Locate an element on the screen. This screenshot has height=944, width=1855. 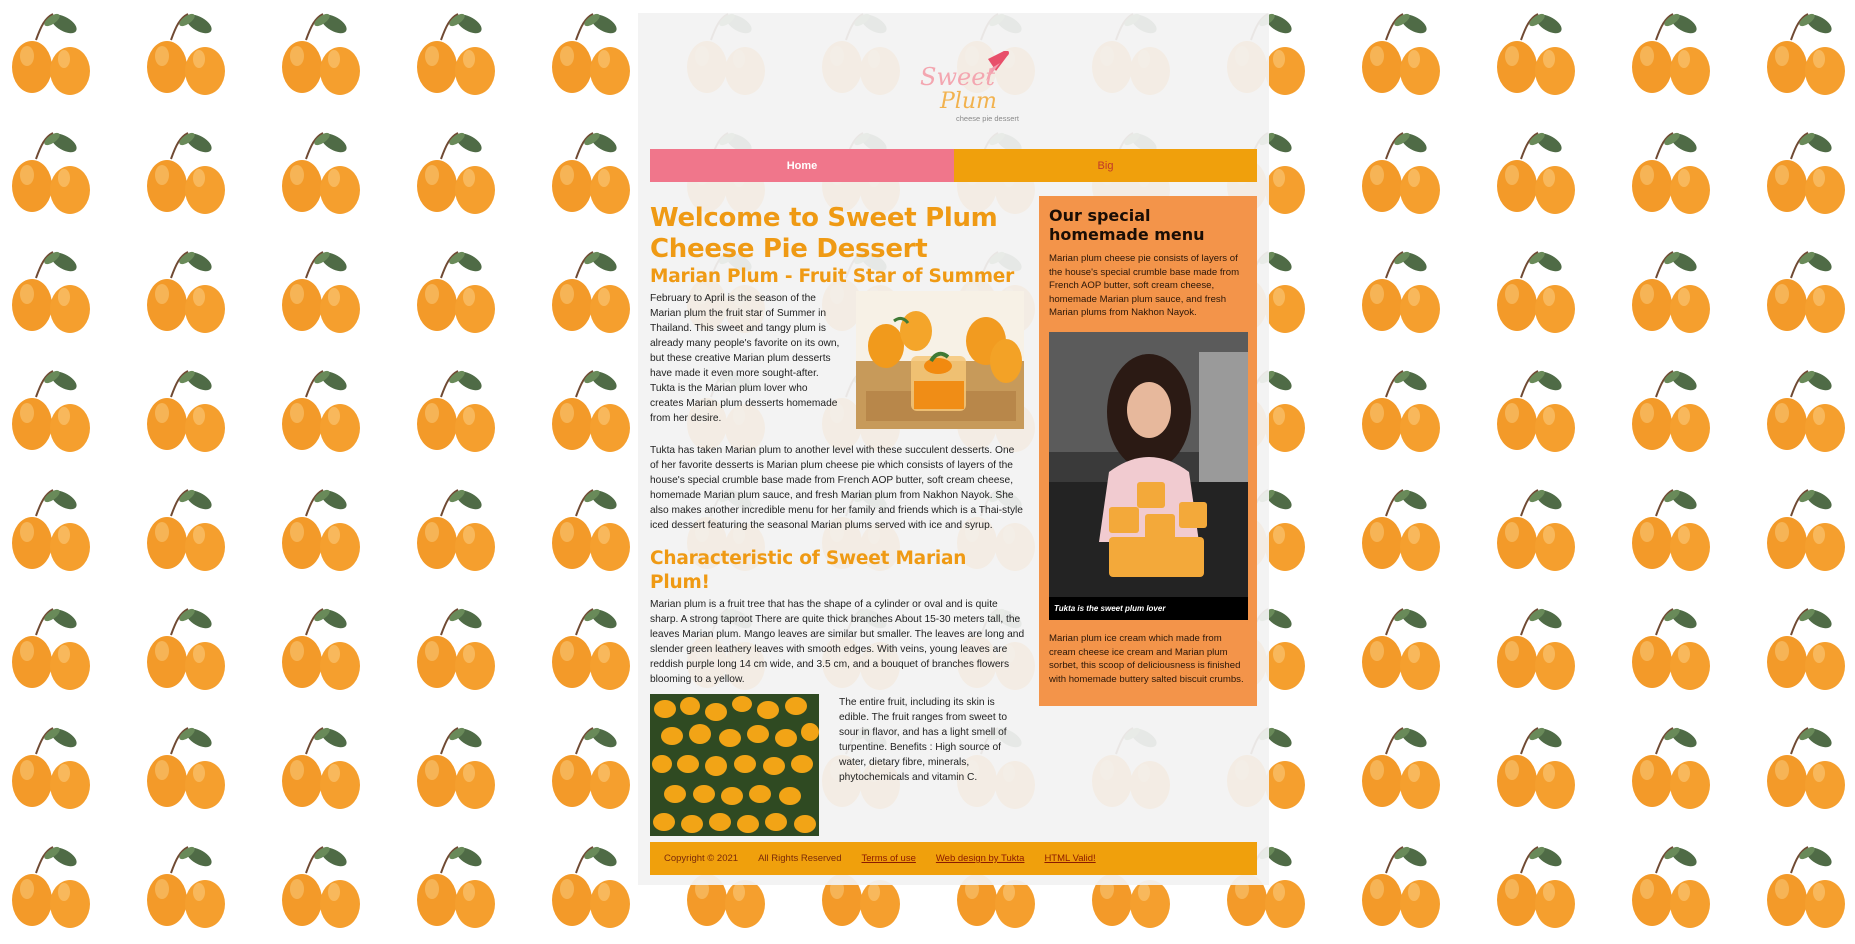
site-logo: Sweet Plum cheese pie dessert is located at coordinates (971, 90).